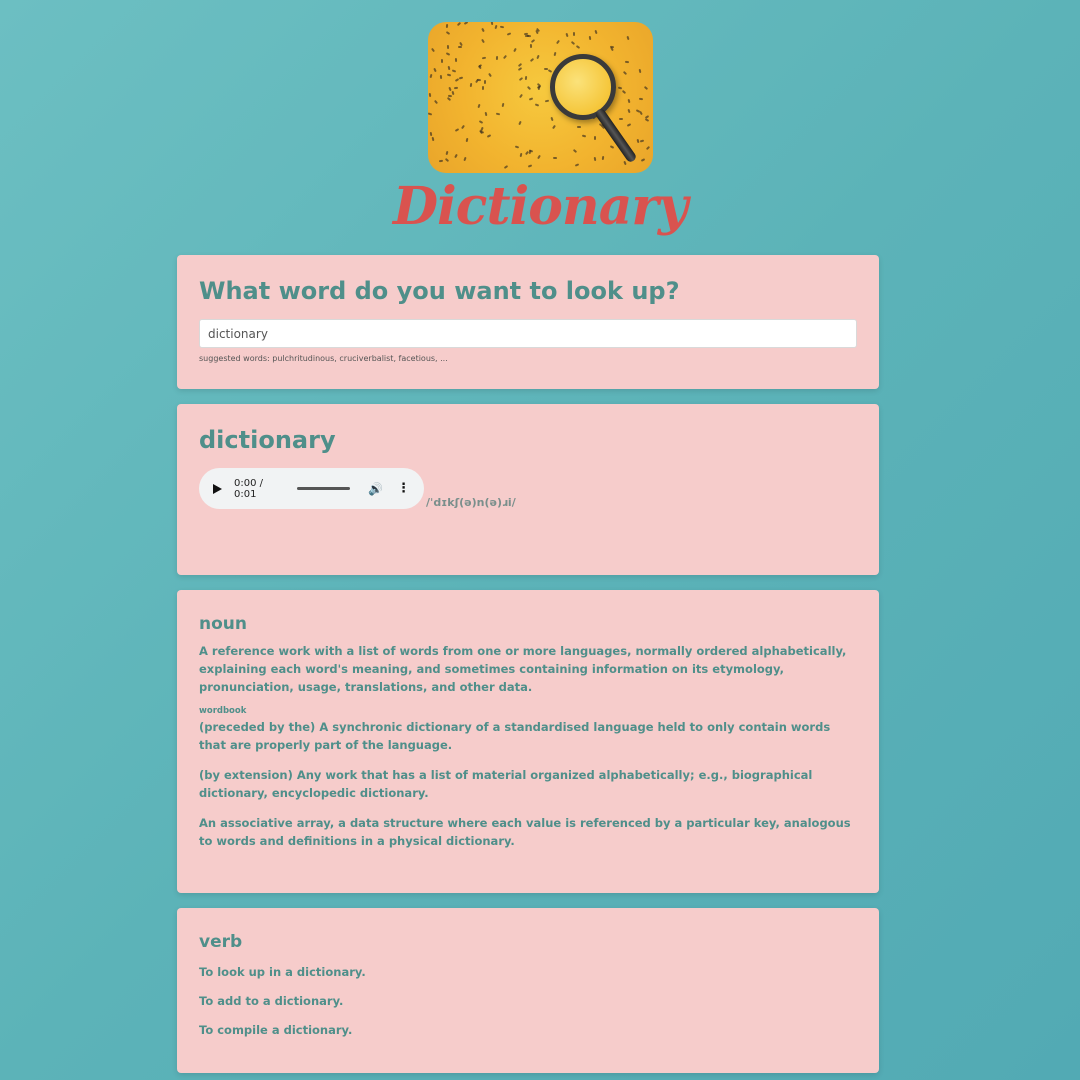  I want to click on search-input, so click(528, 333).